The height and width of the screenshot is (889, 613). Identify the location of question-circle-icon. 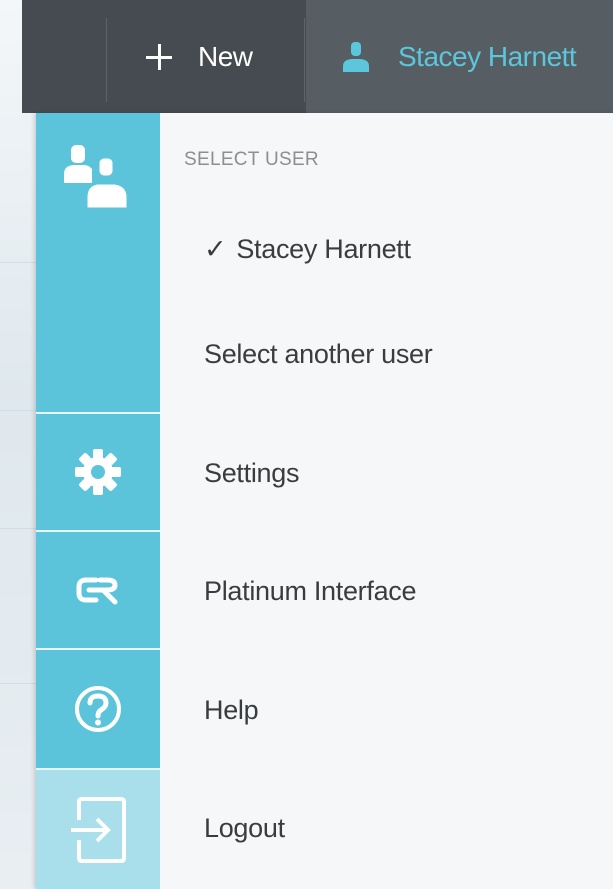
(98, 709).